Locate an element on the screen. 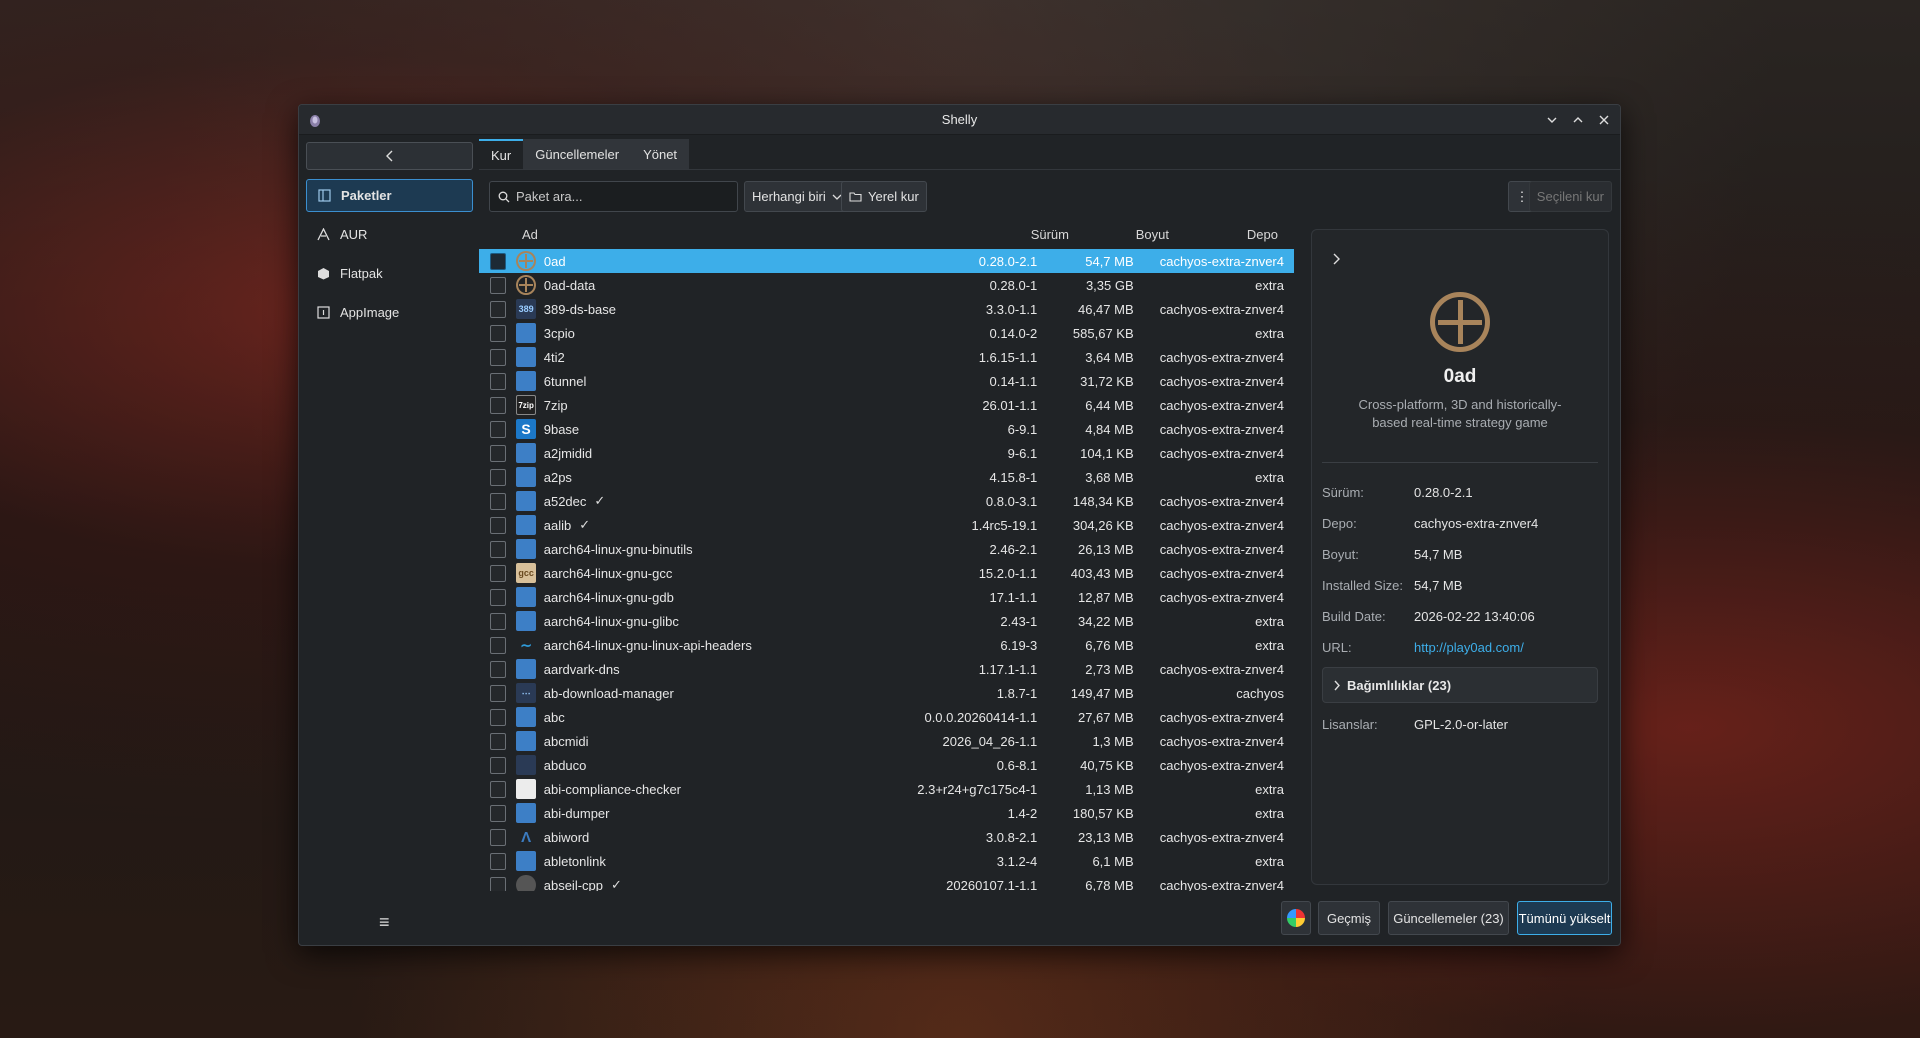 The height and width of the screenshot is (1038, 1920). local-install-button: Yerel kur is located at coordinates (884, 196).